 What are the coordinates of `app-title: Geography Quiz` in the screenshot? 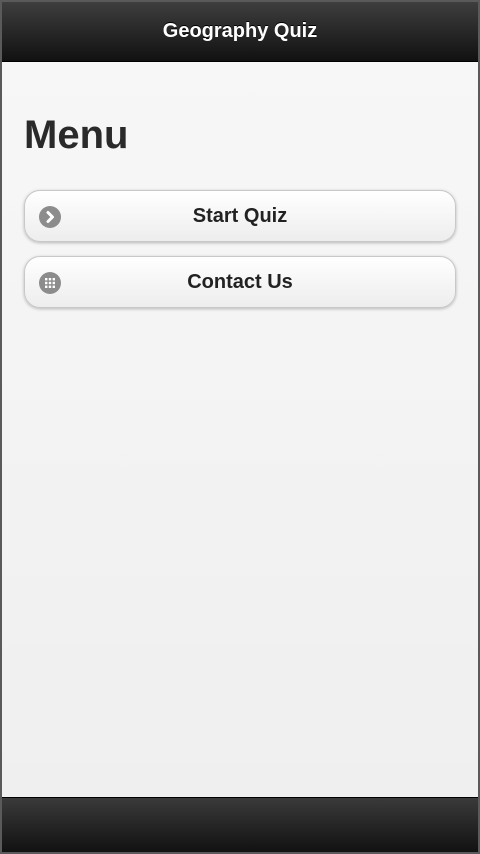 It's located at (240, 31).